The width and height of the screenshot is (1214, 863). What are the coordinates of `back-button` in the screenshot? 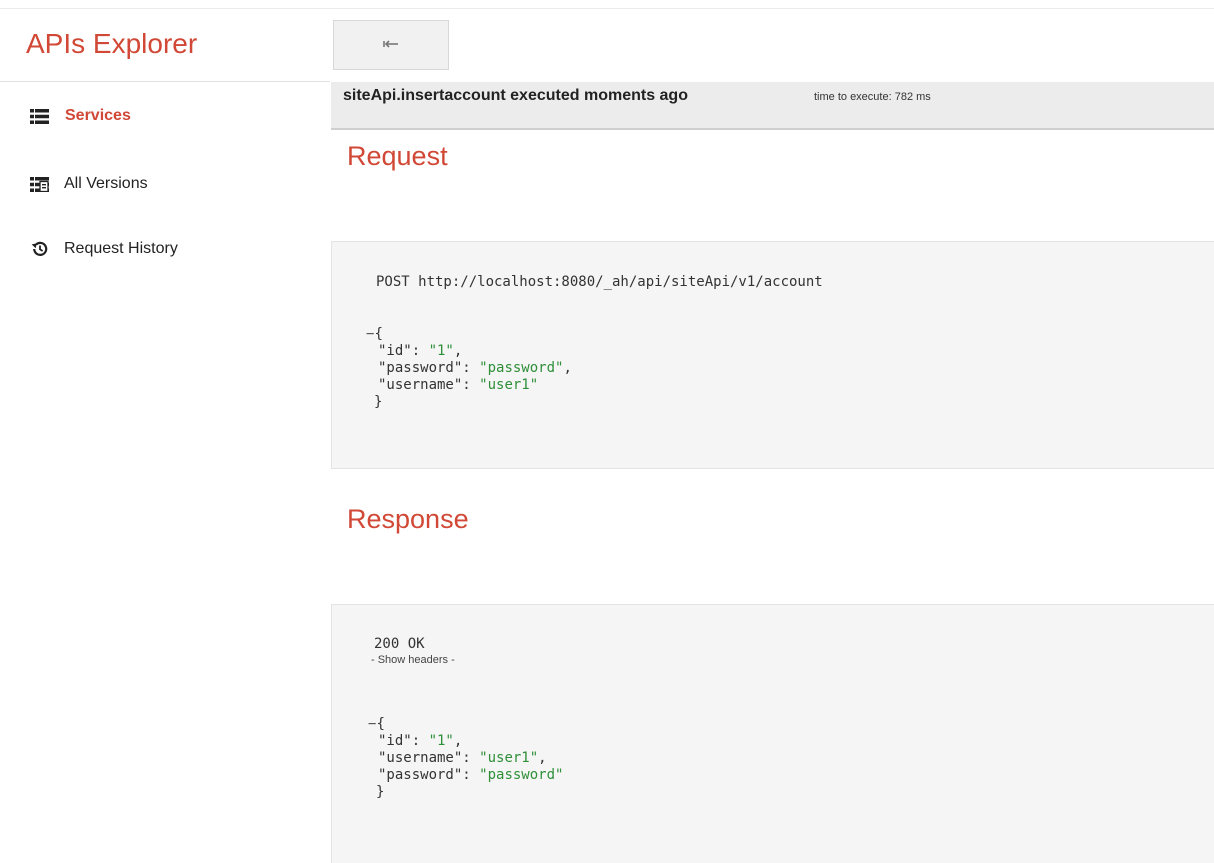 It's located at (391, 45).